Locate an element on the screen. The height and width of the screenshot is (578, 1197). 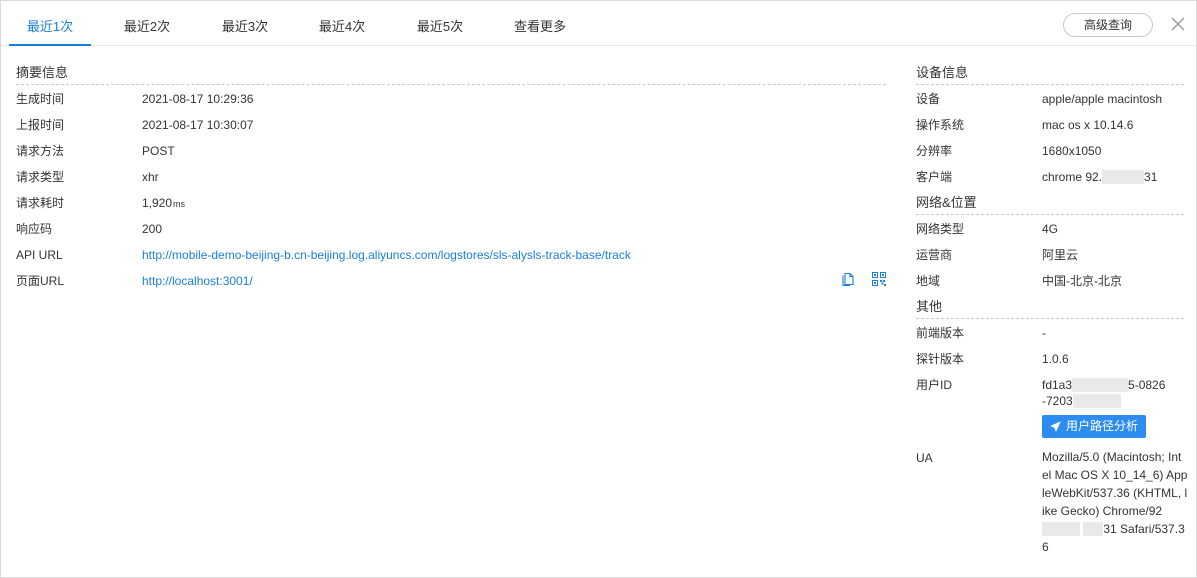
user-id-label: 用户ID is located at coordinates (934, 385).